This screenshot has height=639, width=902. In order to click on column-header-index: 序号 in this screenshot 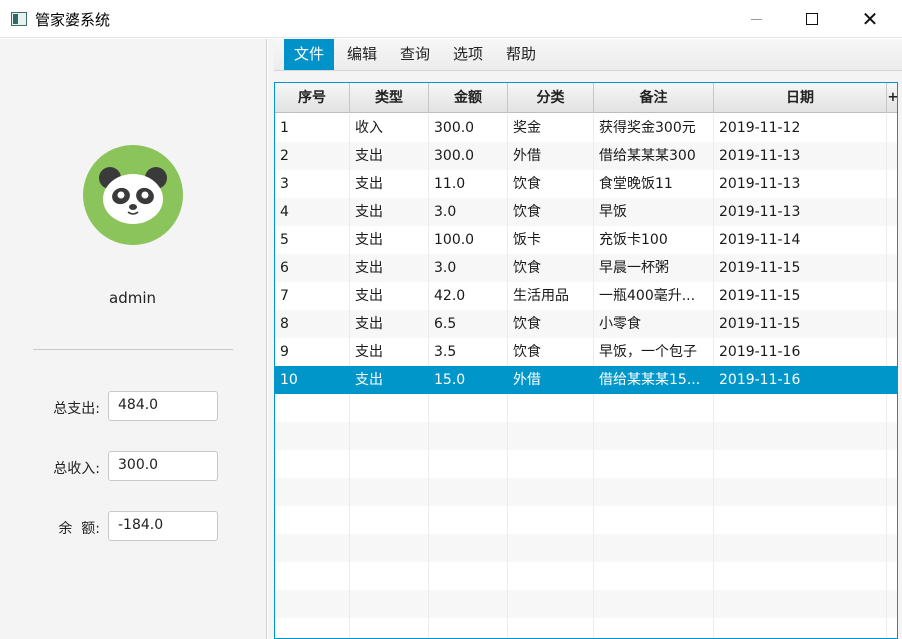, I will do `click(312, 98)`.